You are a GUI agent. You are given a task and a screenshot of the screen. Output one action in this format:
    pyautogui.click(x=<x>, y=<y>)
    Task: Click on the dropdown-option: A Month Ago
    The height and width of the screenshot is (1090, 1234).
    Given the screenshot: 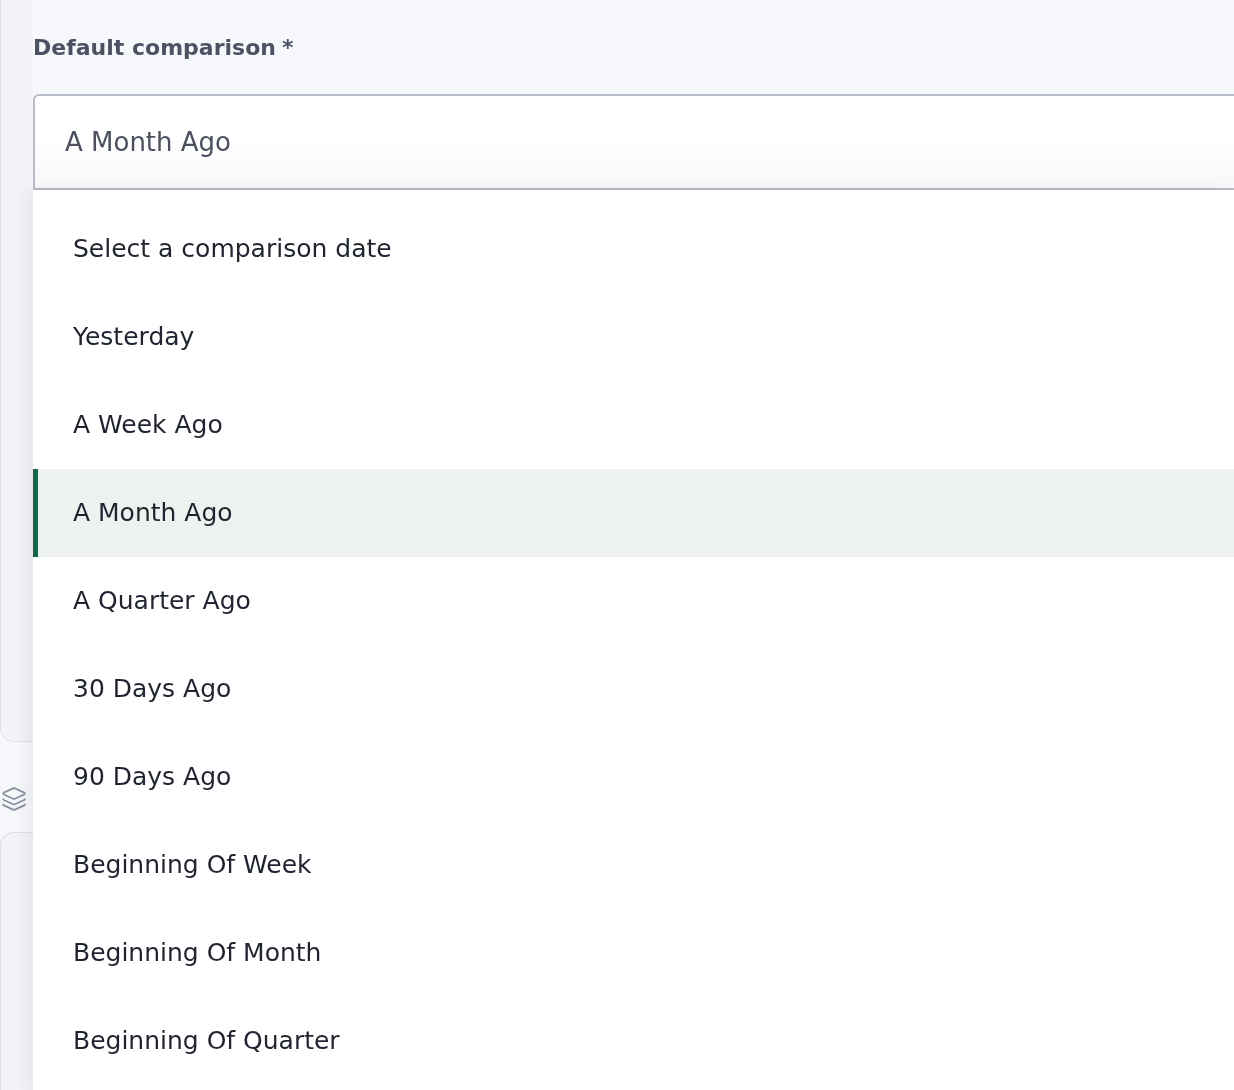 What is the action you would take?
    pyautogui.click(x=633, y=513)
    